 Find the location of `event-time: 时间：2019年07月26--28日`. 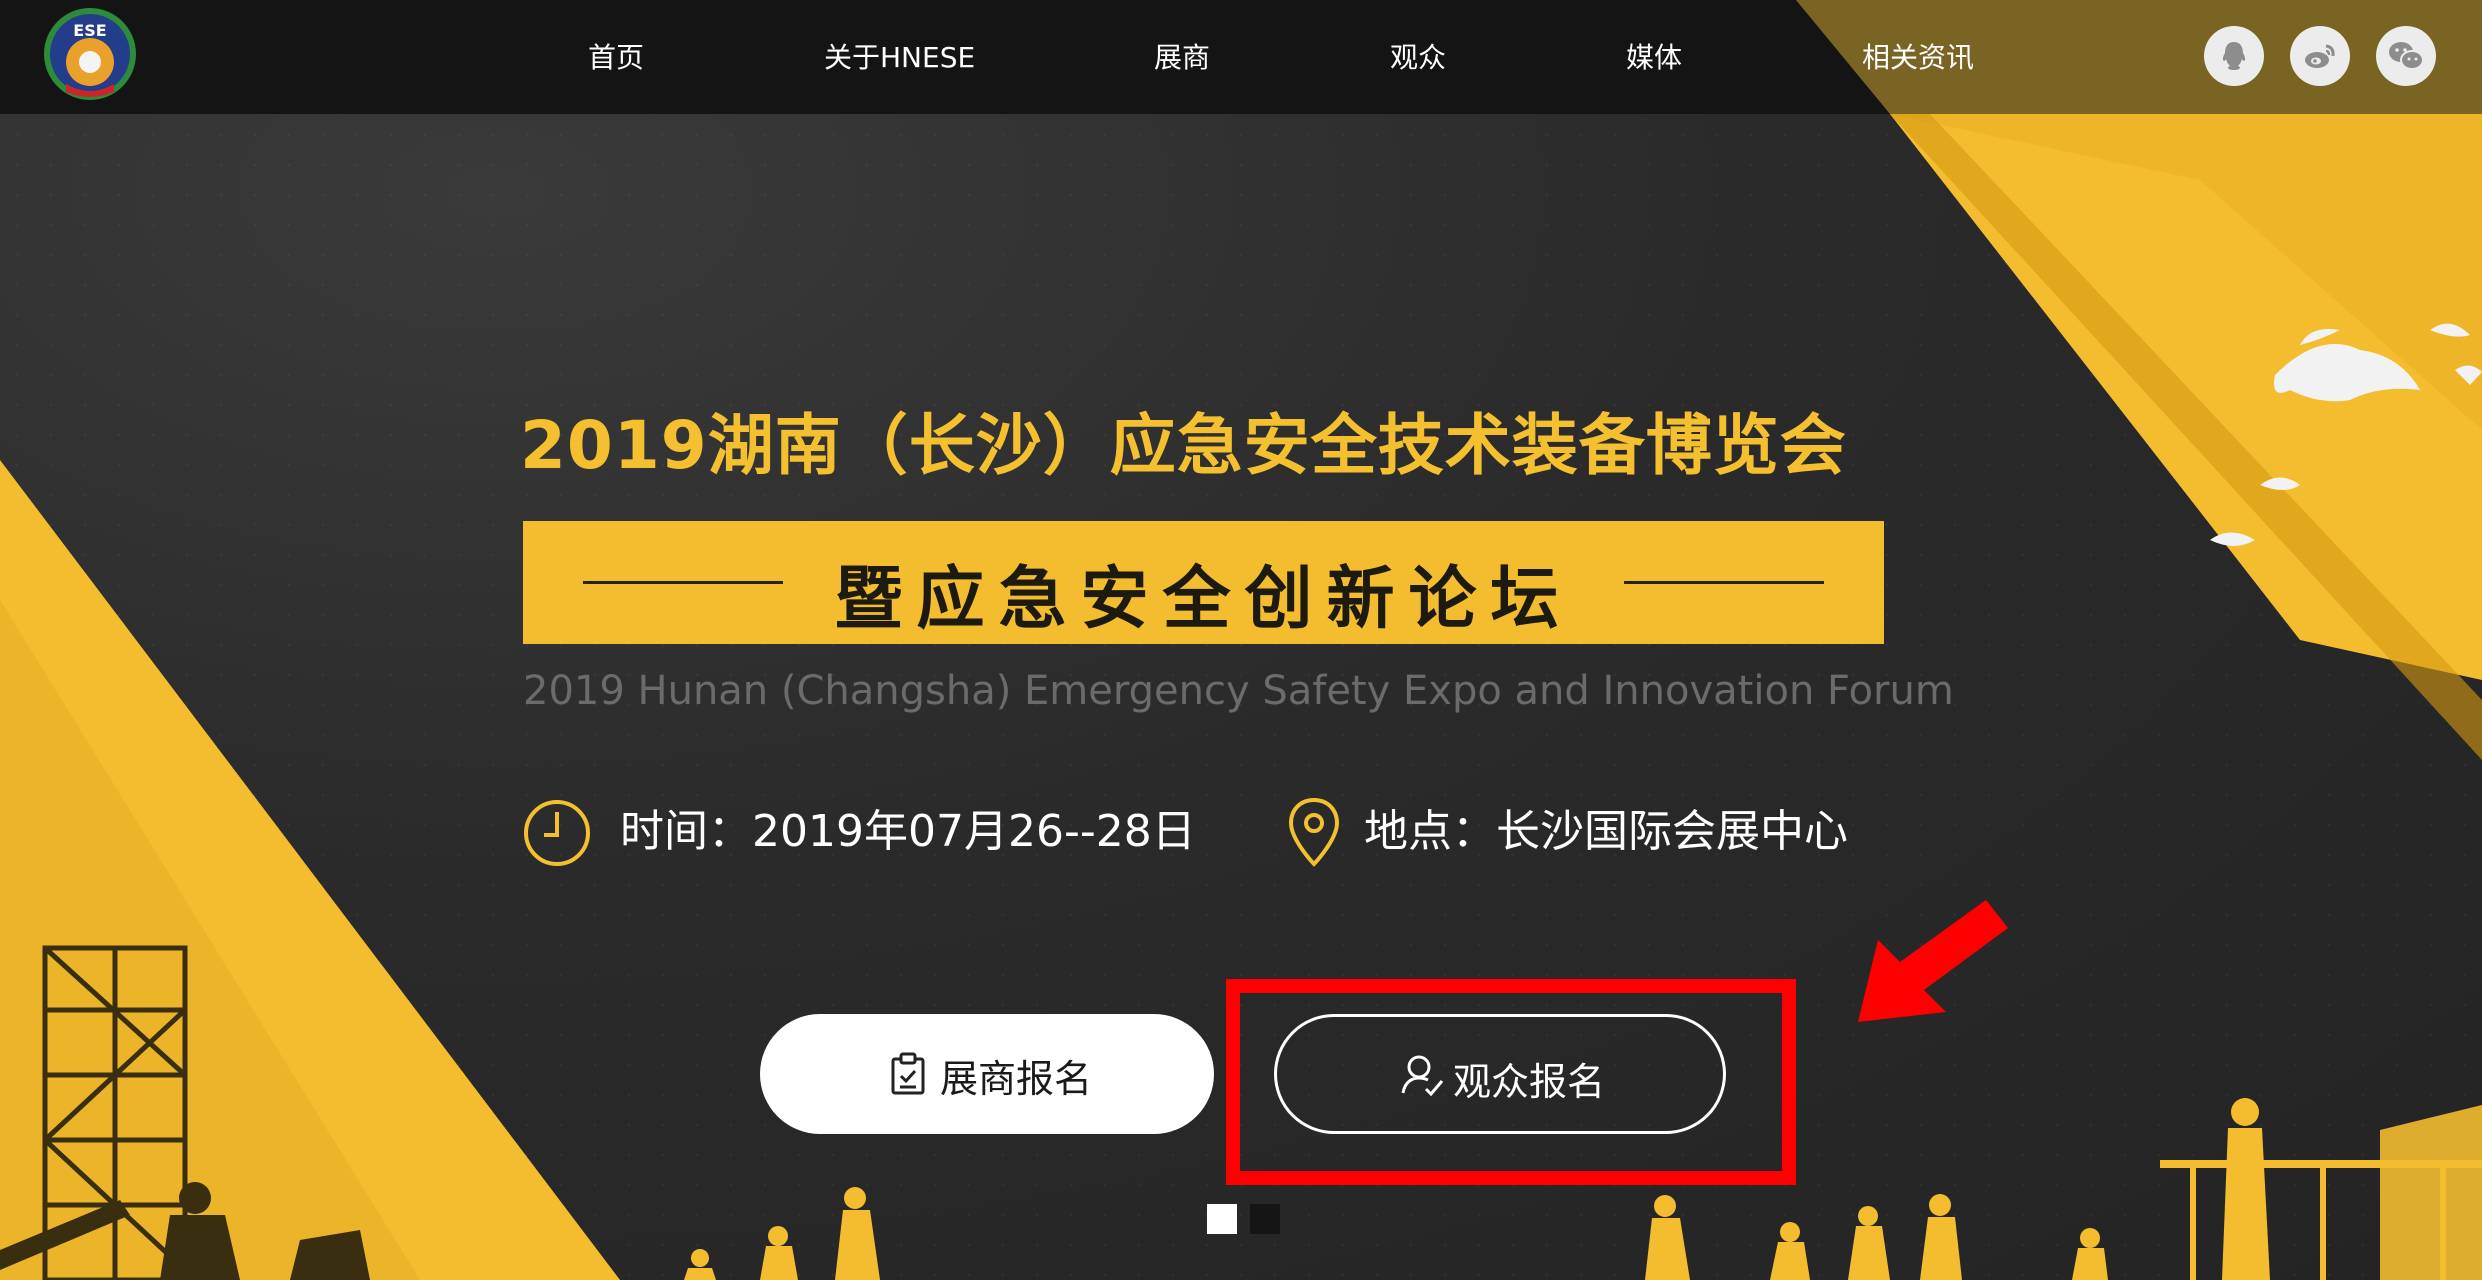

event-time: 时间：2019年07月26--28日 is located at coordinates (908, 831).